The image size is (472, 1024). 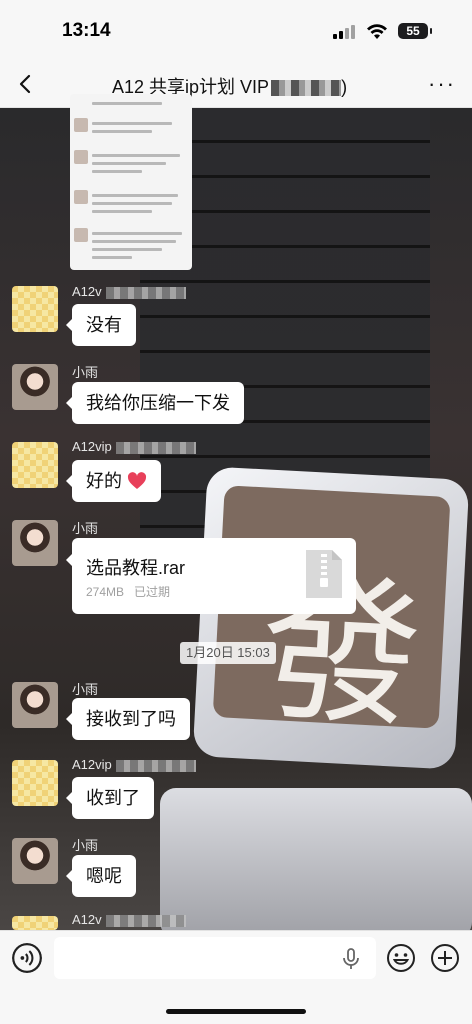 I want to click on file-status: 已过期, so click(x=152, y=592).